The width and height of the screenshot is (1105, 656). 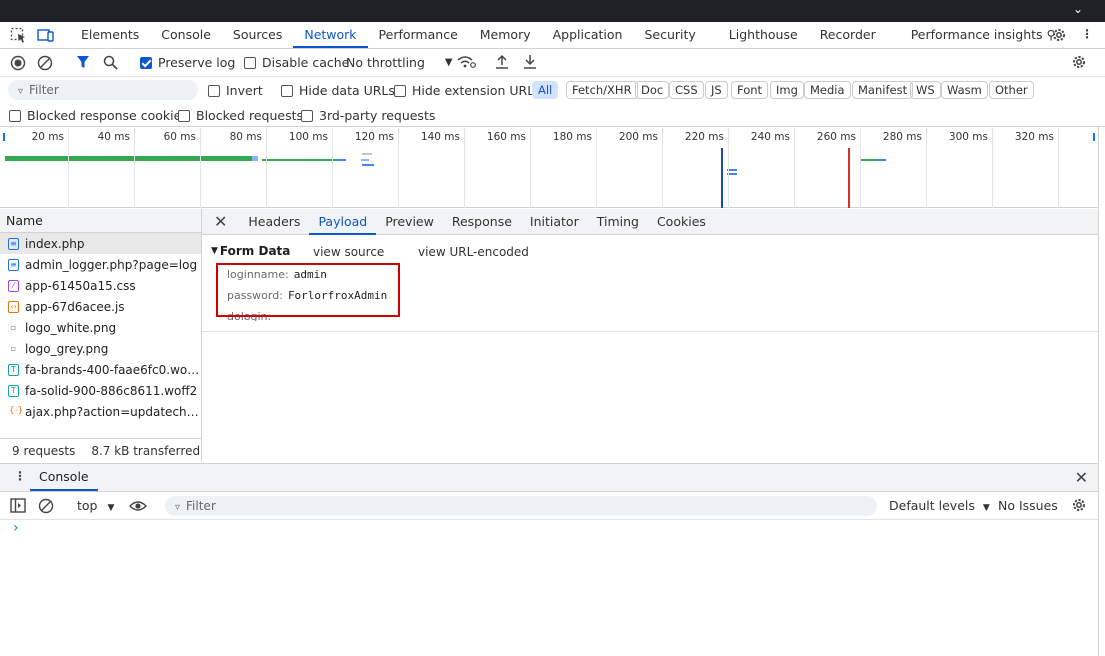 What do you see at coordinates (240, 115) in the screenshot?
I see `blocked-requests-checkbox: Blocked requests` at bounding box center [240, 115].